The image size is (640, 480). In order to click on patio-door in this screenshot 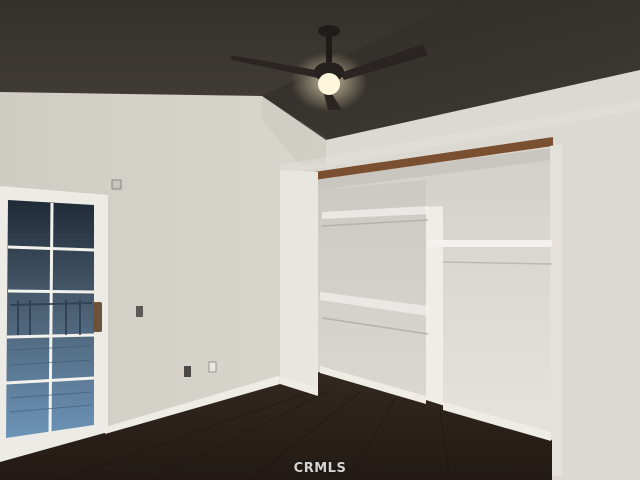, I will do `click(54, 324)`.